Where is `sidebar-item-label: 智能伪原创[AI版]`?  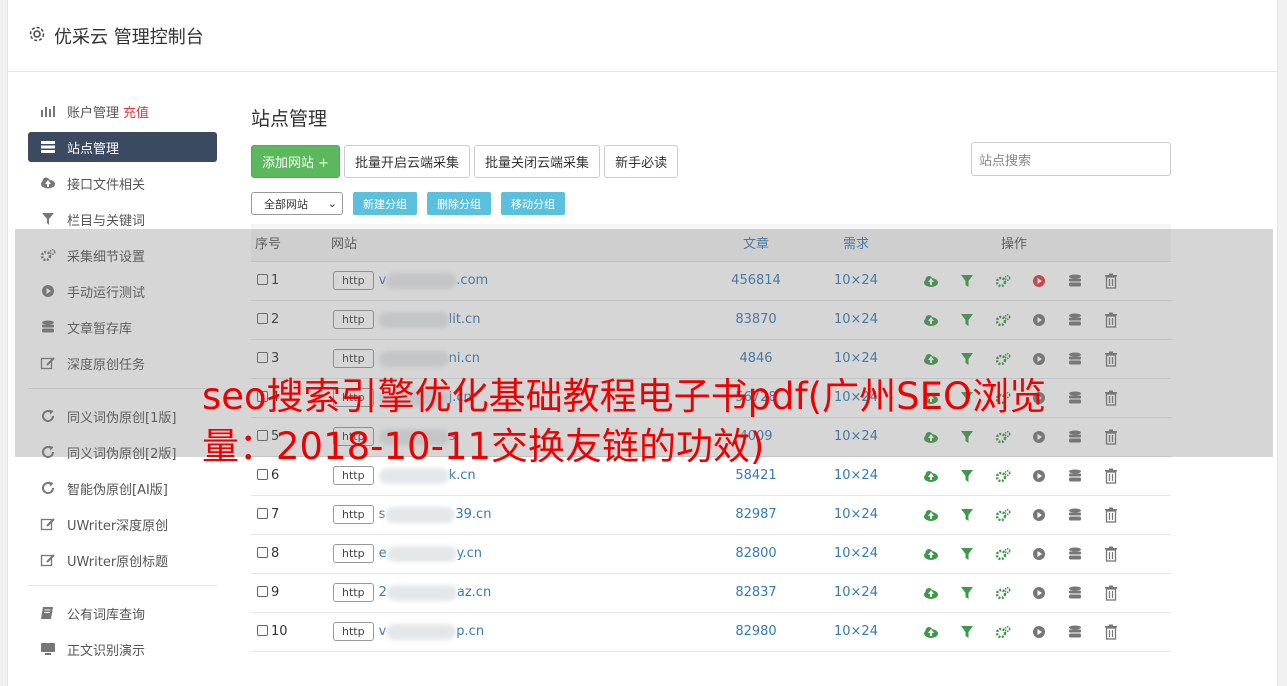 sidebar-item-label: 智能伪原创[AI版] is located at coordinates (117, 490).